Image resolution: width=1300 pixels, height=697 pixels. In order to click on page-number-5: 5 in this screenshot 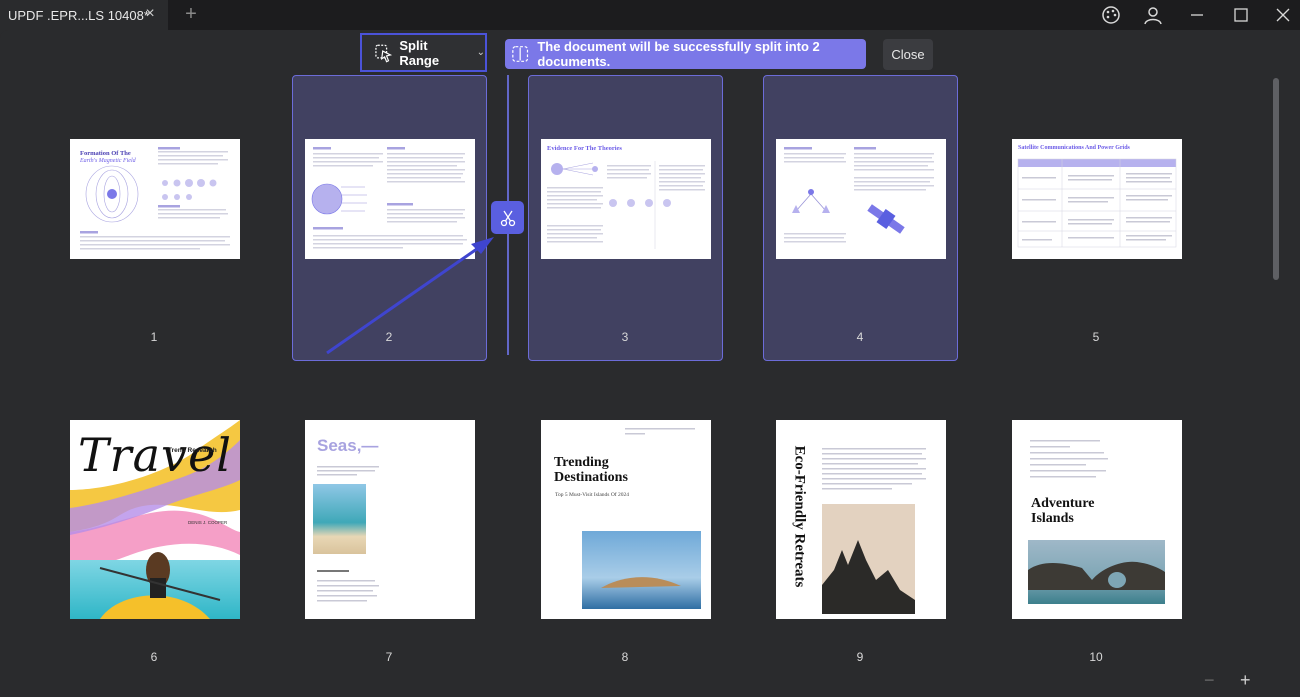, I will do `click(1096, 337)`.